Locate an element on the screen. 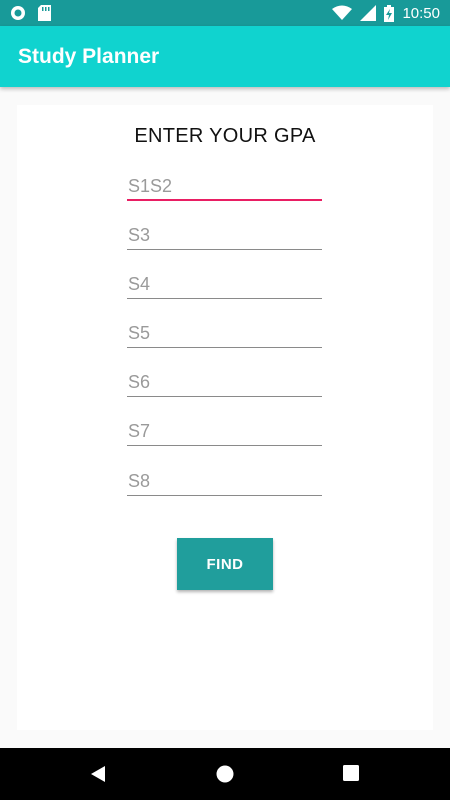  gpa-input-s7 is located at coordinates (224, 428).